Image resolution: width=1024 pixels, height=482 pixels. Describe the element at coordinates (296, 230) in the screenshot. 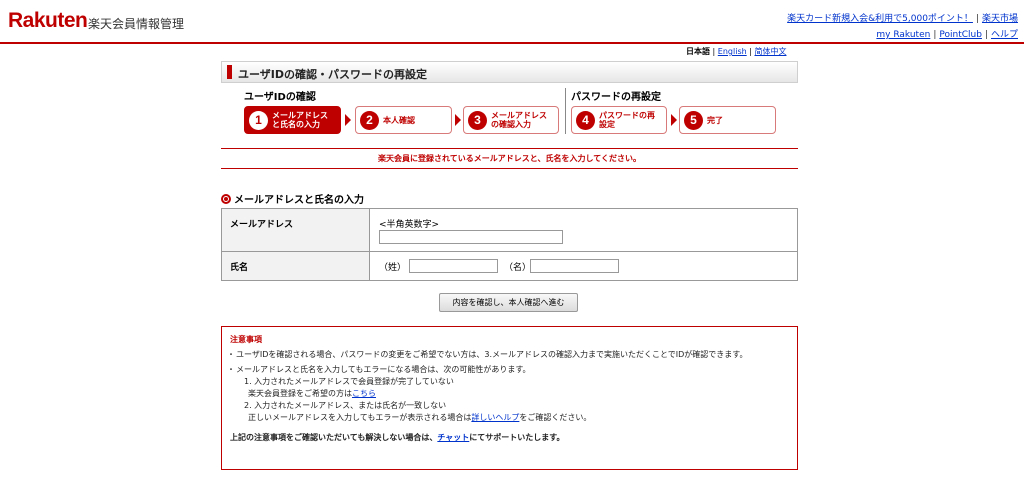

I see `email-label: メールアドレス` at that location.